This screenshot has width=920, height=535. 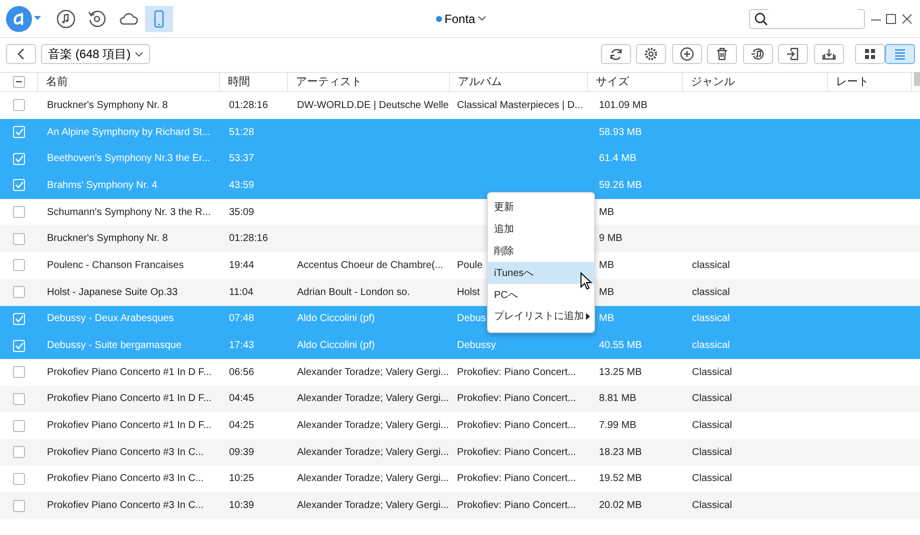 I want to click on settings-button, so click(x=651, y=54).